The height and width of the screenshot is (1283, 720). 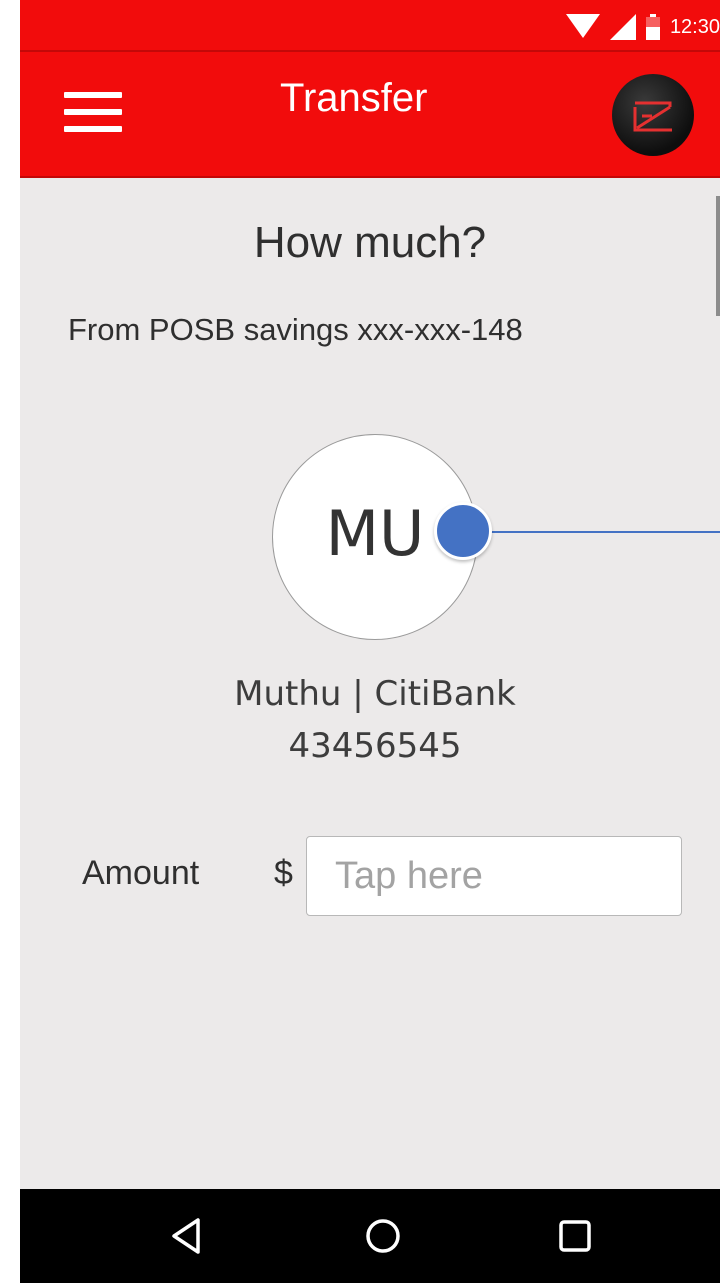 What do you see at coordinates (283, 873) in the screenshot?
I see `currency-symbol: $` at bounding box center [283, 873].